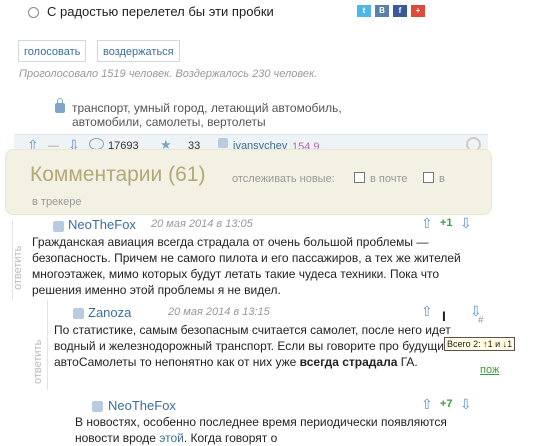 This screenshot has width=537, height=446. What do you see at coordinates (223, 143) in the screenshot?
I see `user-icon` at bounding box center [223, 143].